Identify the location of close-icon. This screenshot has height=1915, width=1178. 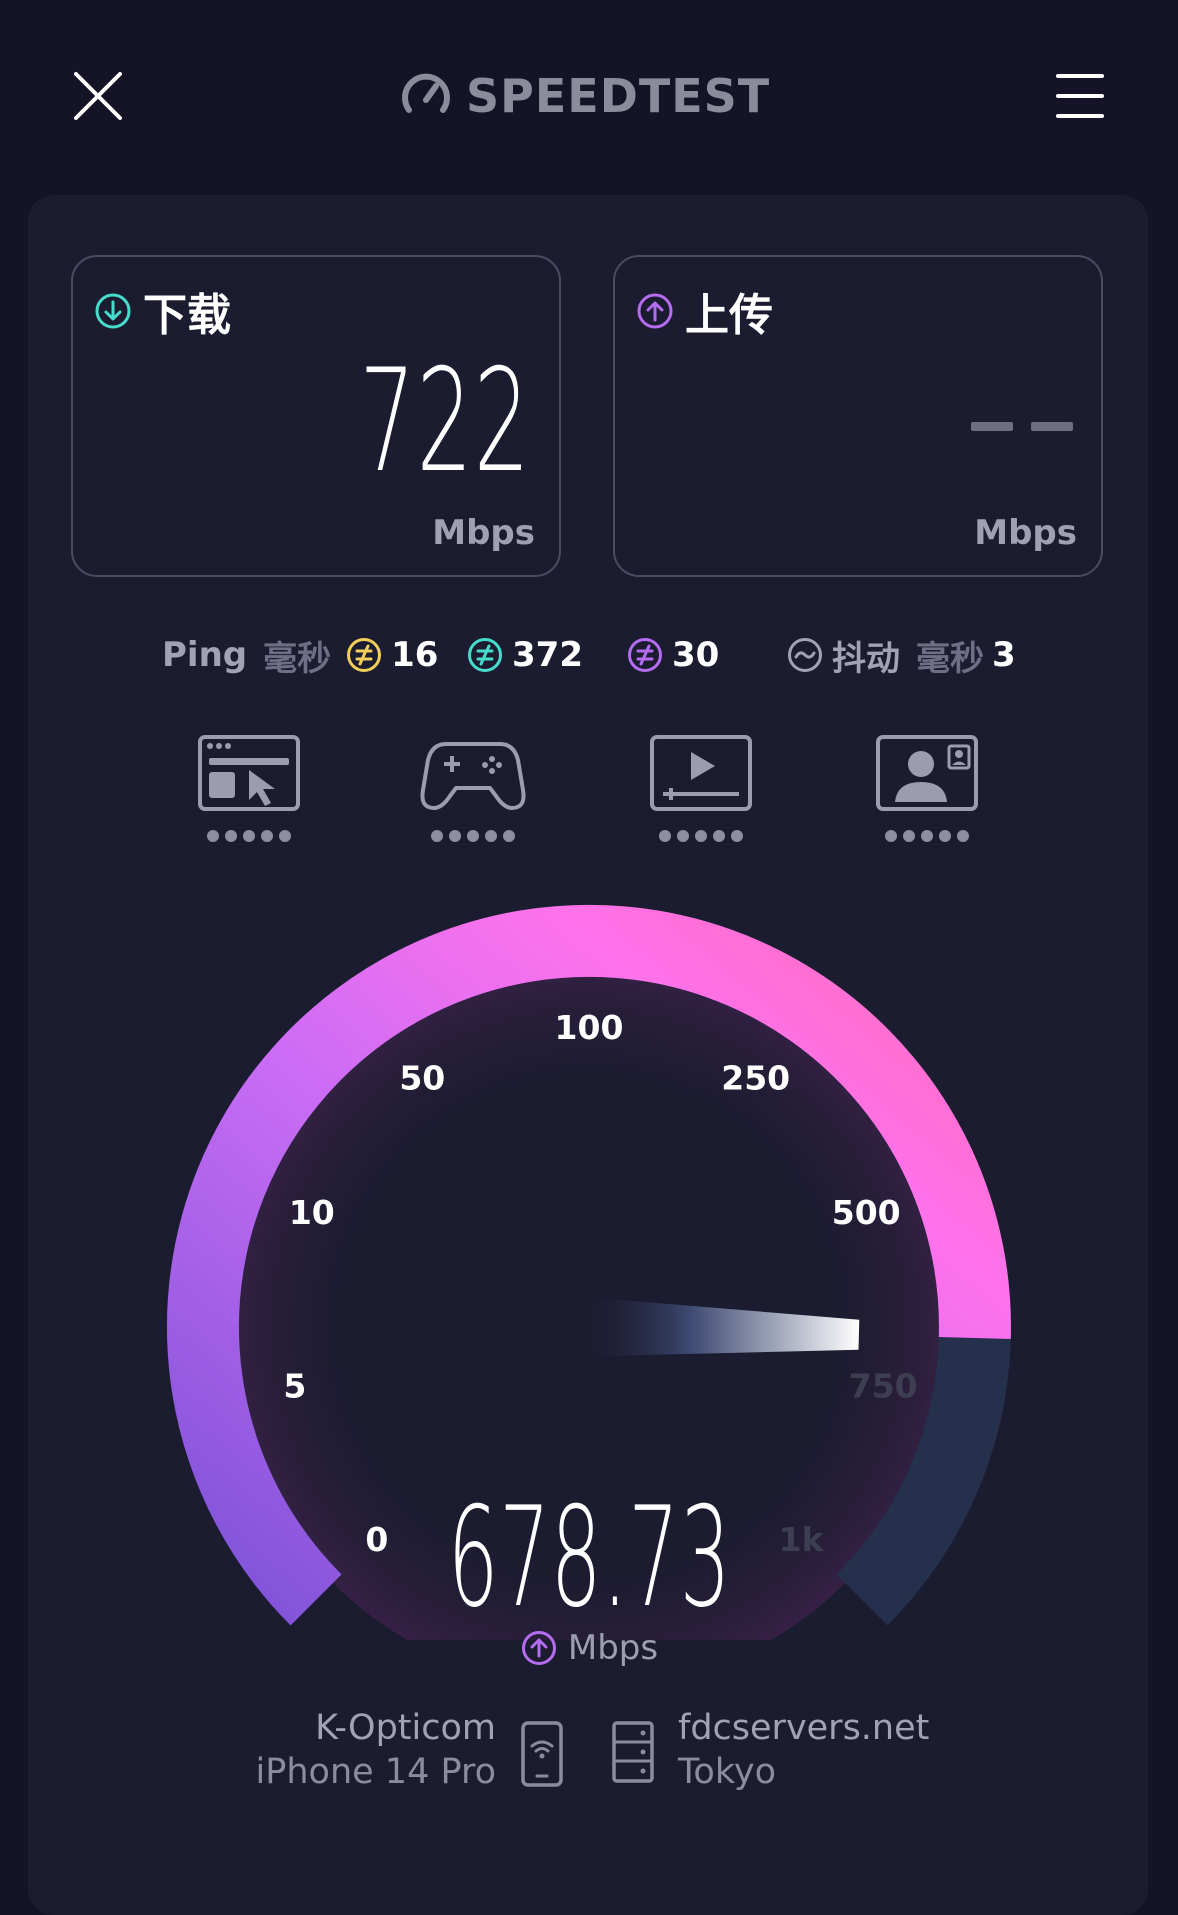
(98, 96).